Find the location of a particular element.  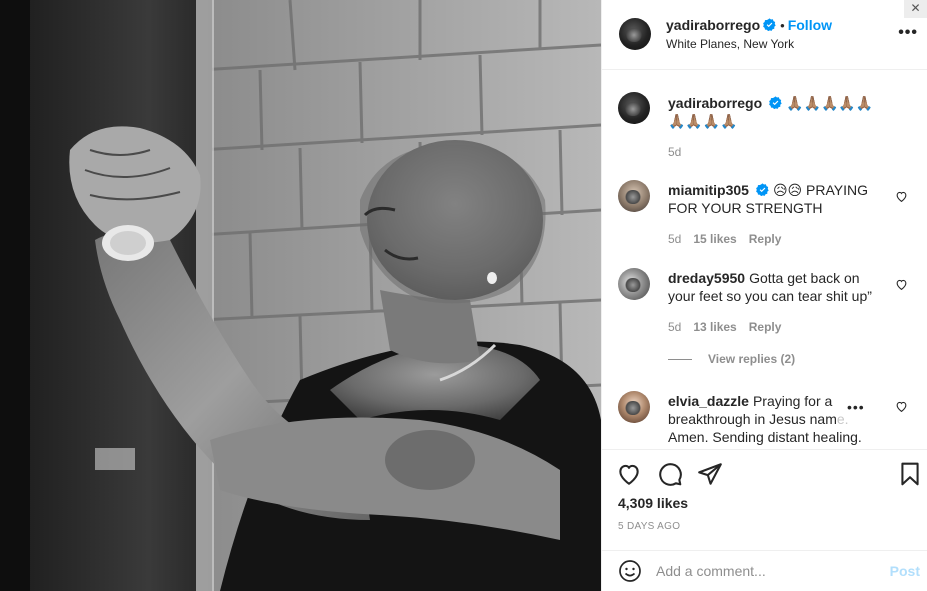

bookmark-icon is located at coordinates (910, 474).